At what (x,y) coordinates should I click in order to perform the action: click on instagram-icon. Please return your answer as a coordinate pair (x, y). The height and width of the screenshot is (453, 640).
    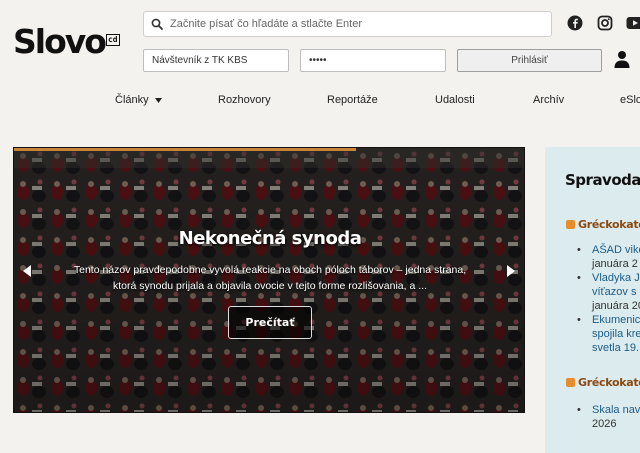
    Looking at the image, I should click on (605, 23).